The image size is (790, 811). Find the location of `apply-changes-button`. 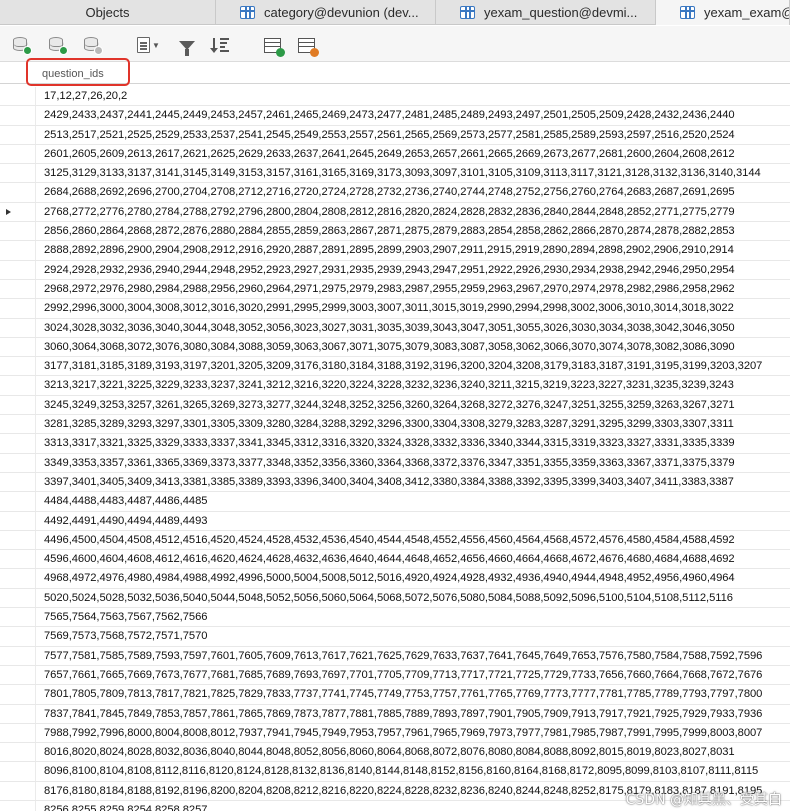

apply-changes-button is located at coordinates (58, 45).